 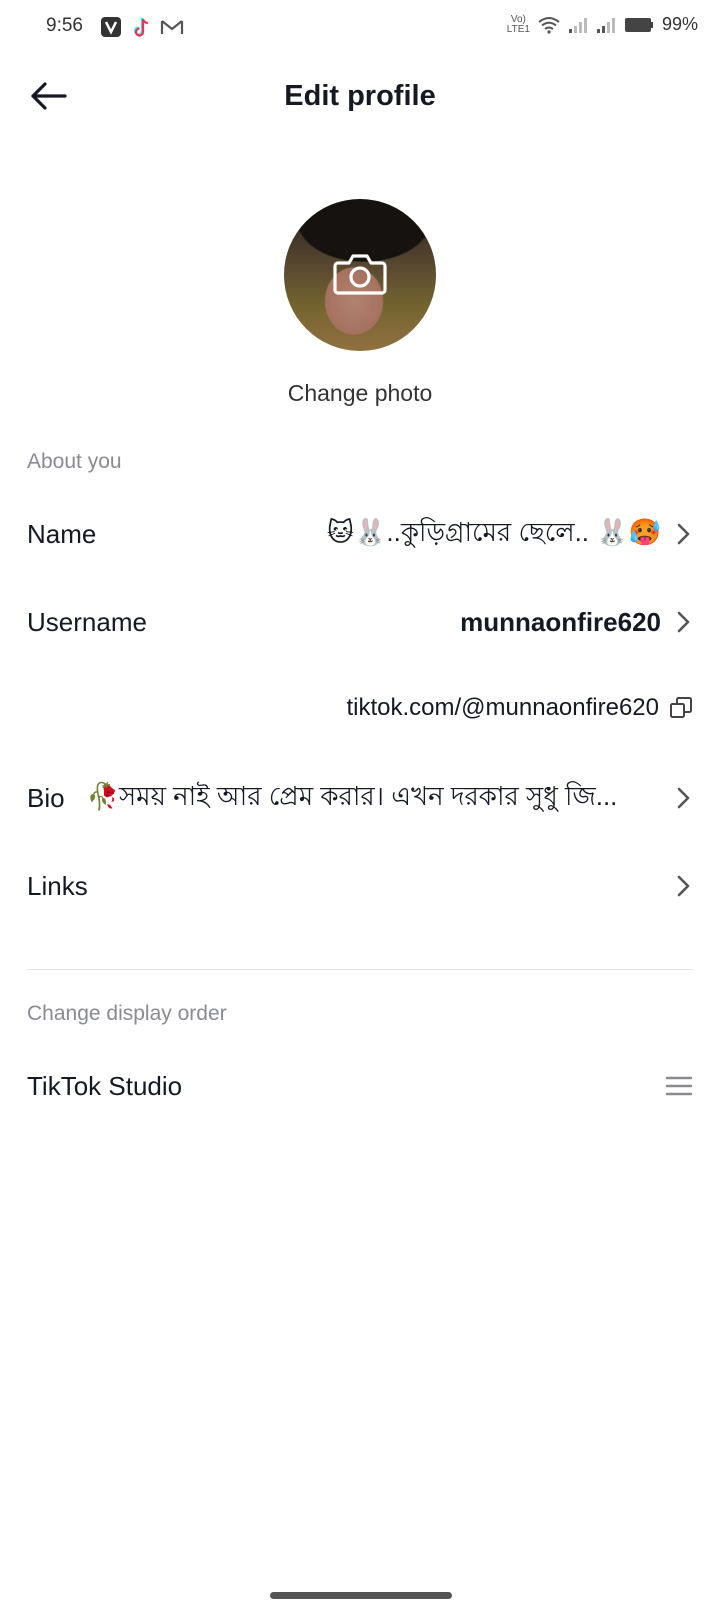 I want to click on home-indicator, so click(x=361, y=1595).